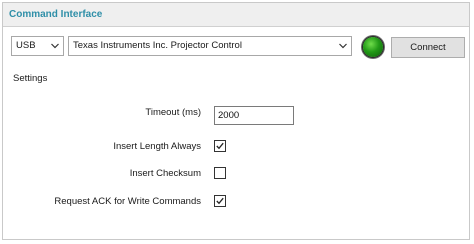  What do you see at coordinates (127, 201) in the screenshot?
I see `request-ack-label: Request ACK for Write Commands` at bounding box center [127, 201].